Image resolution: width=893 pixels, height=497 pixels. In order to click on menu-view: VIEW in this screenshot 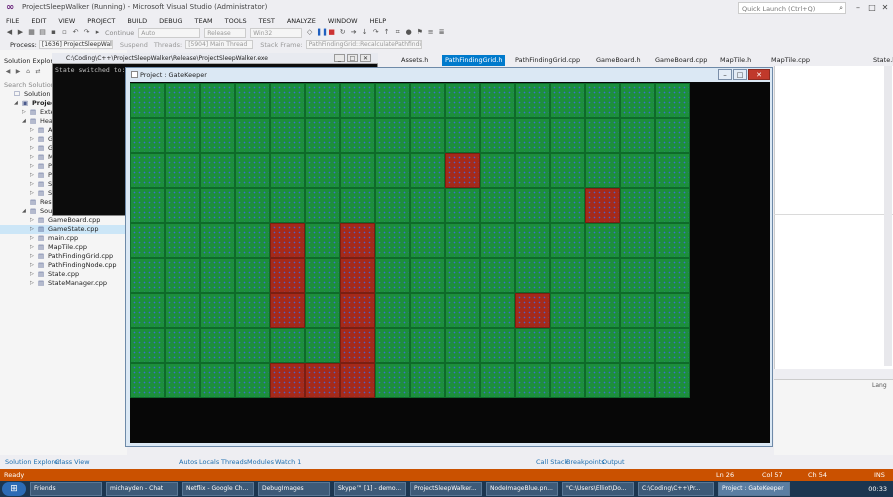, I will do `click(66, 21)`.